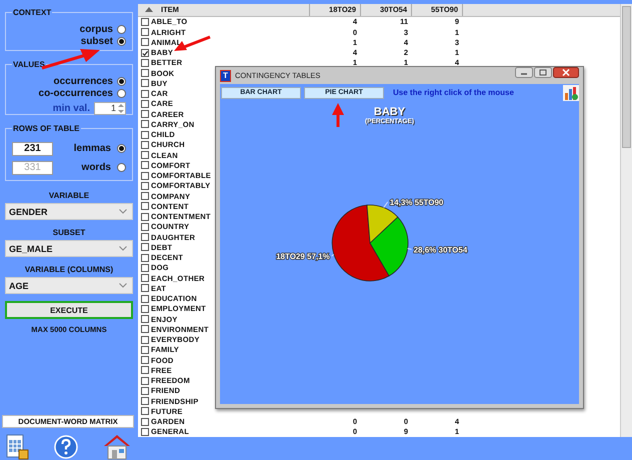 The height and width of the screenshot is (460, 632). Describe the element at coordinates (338, 115) in the screenshot. I see `pointer-arrow` at that location.